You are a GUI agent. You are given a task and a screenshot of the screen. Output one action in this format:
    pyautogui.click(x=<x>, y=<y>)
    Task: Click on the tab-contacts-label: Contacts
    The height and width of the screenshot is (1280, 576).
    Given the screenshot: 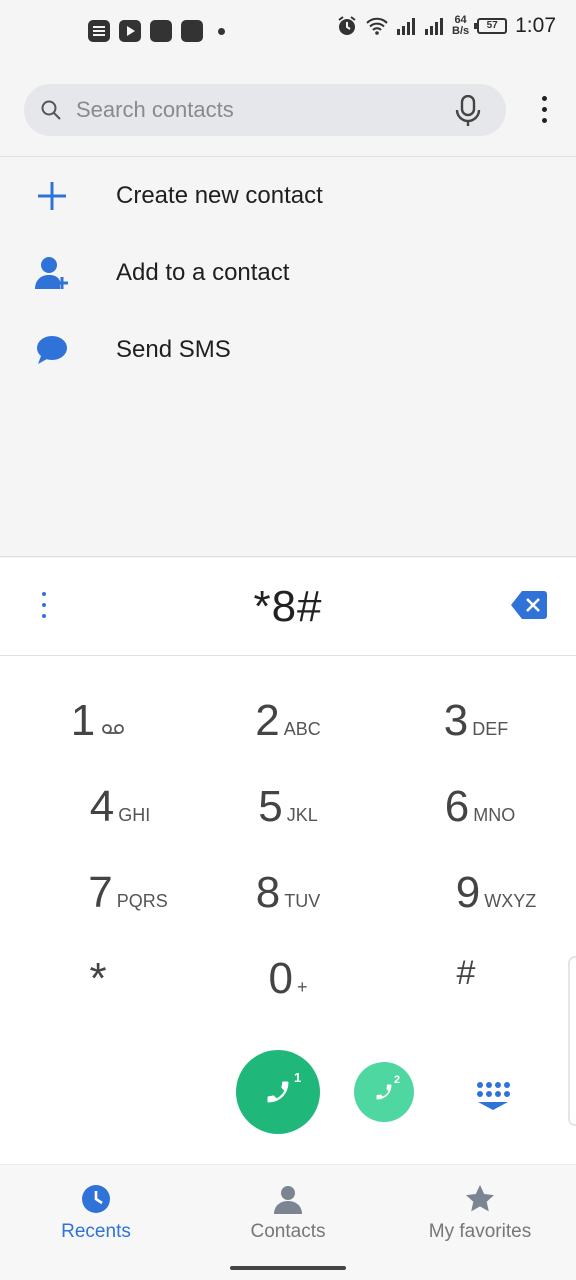 What is the action you would take?
    pyautogui.click(x=288, y=1231)
    